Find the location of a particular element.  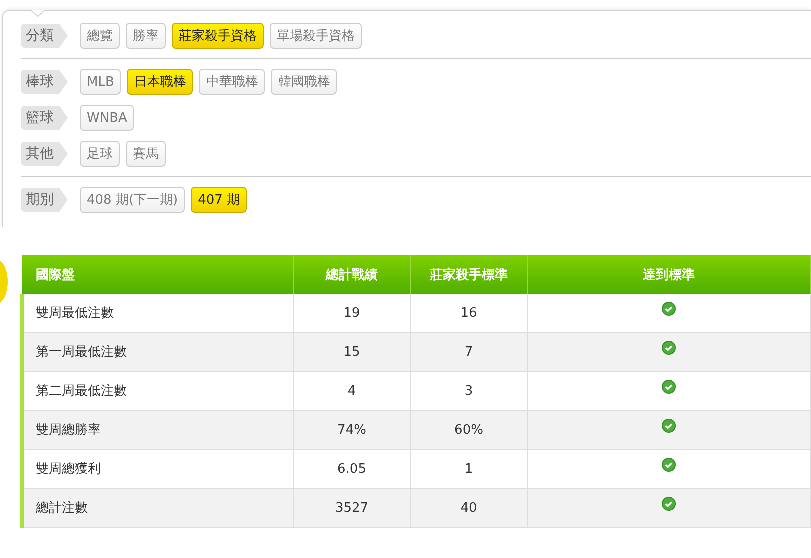

filter-label: 其他 is located at coordinates (44, 154).